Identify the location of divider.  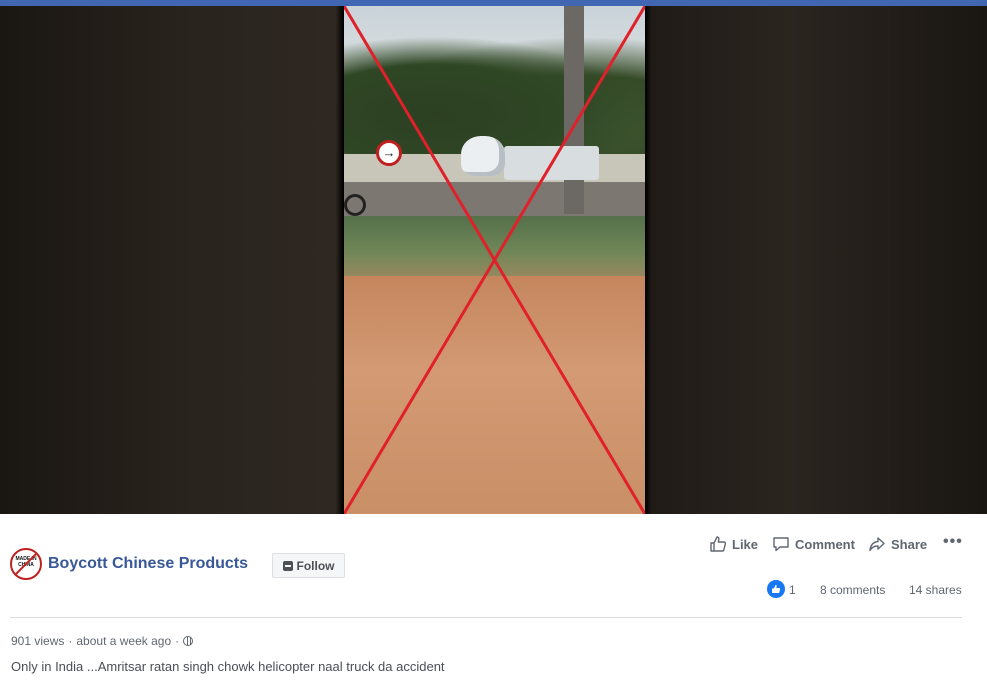
(486, 617).